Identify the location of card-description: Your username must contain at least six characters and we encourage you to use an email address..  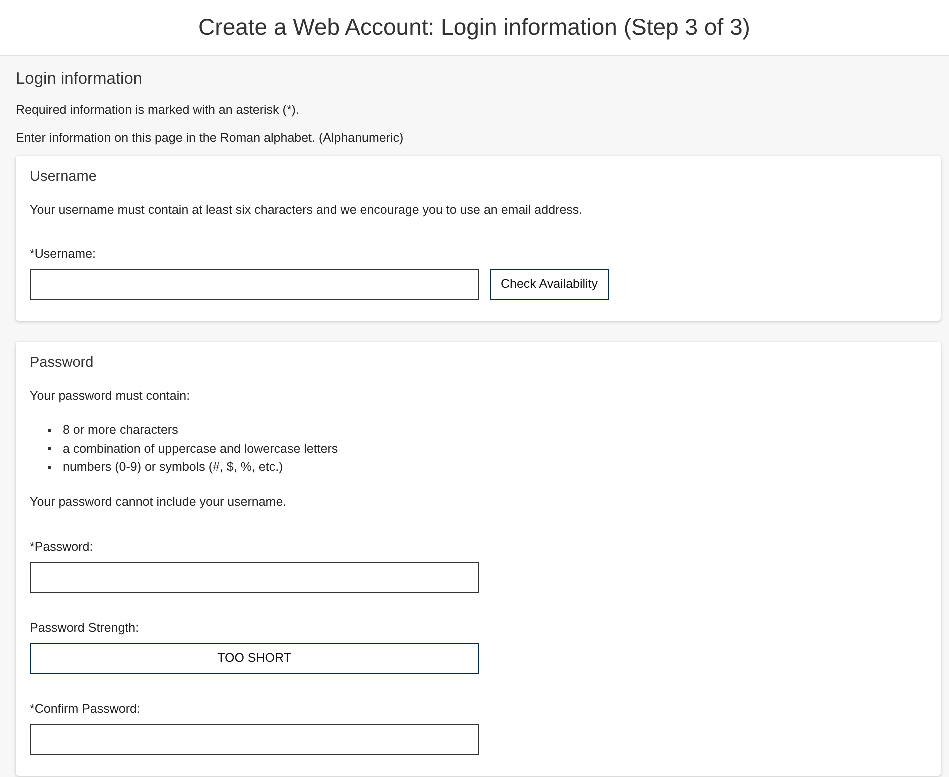
(307, 210).